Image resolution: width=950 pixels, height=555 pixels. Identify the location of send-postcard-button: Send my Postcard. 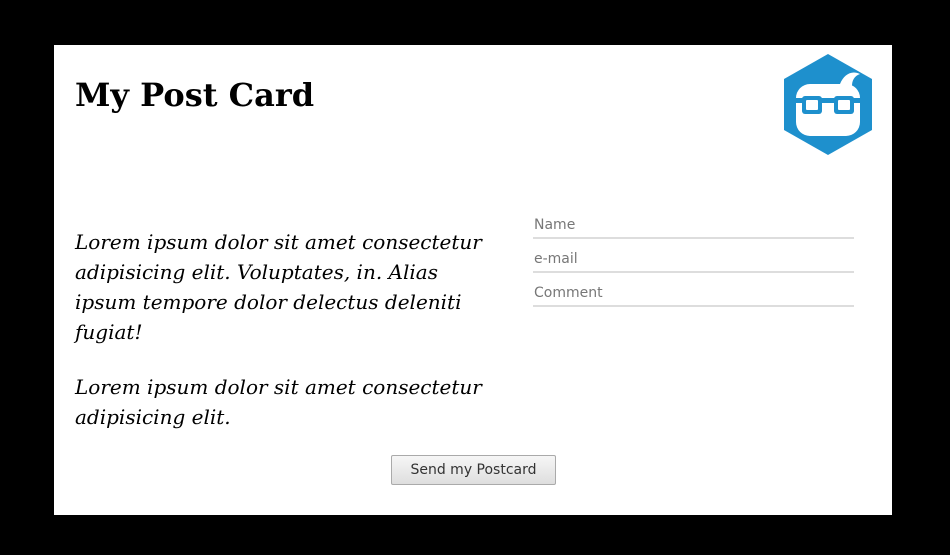
(473, 470).